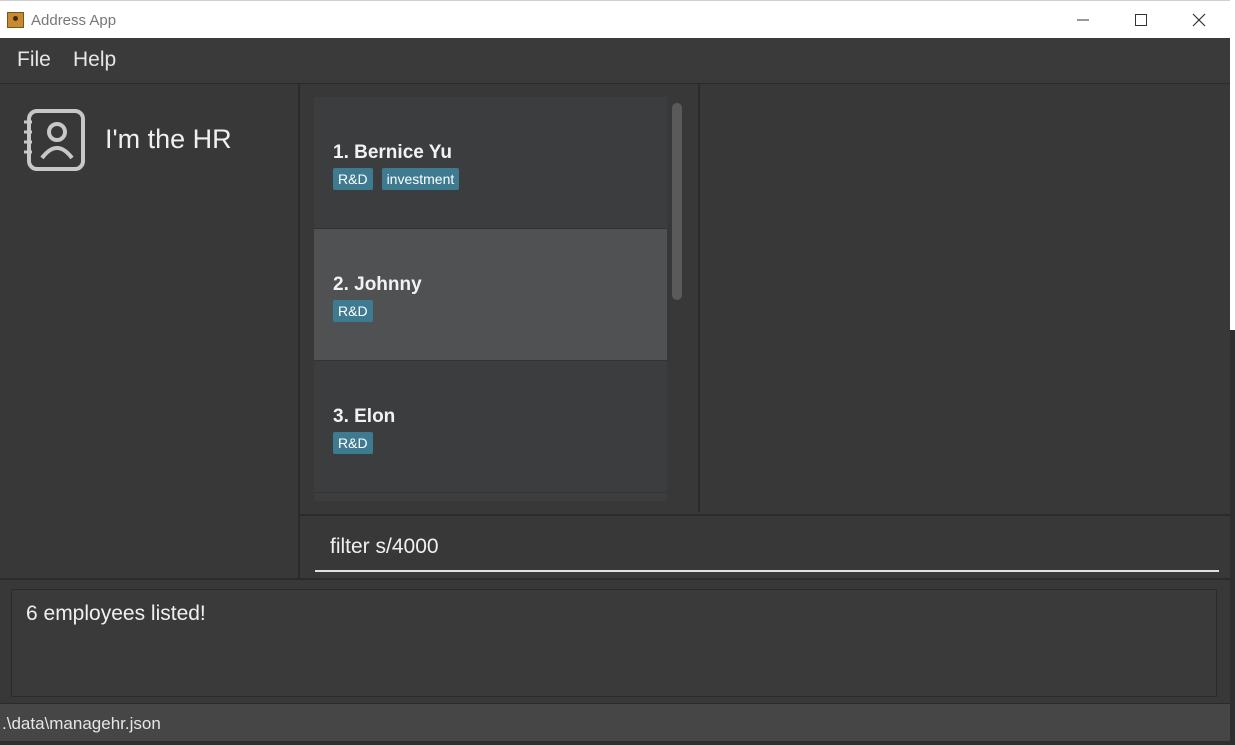 The width and height of the screenshot is (1235, 745). I want to click on contact-book-icon, so click(54, 140).